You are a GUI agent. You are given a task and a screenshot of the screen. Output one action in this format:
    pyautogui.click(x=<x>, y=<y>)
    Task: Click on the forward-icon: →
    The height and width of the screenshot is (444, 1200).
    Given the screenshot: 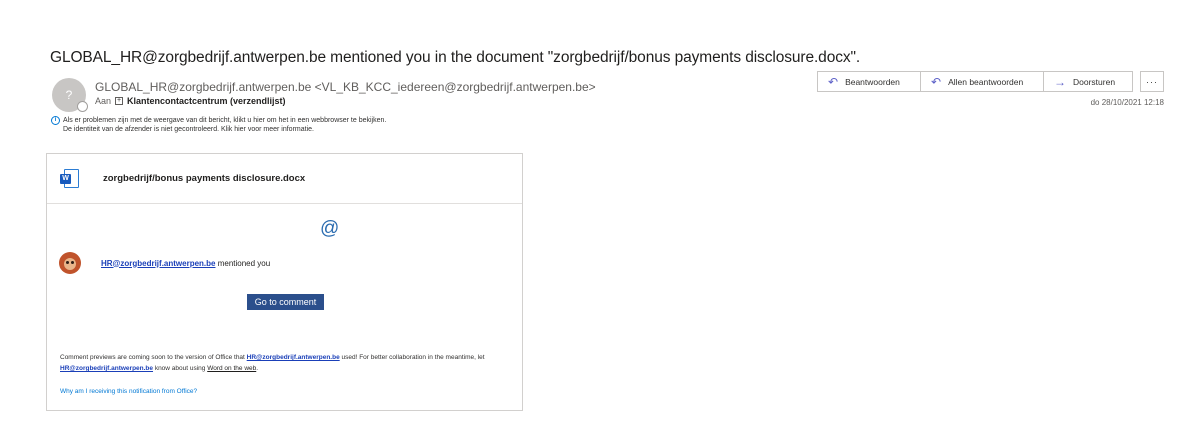 What is the action you would take?
    pyautogui.click(x=1060, y=81)
    